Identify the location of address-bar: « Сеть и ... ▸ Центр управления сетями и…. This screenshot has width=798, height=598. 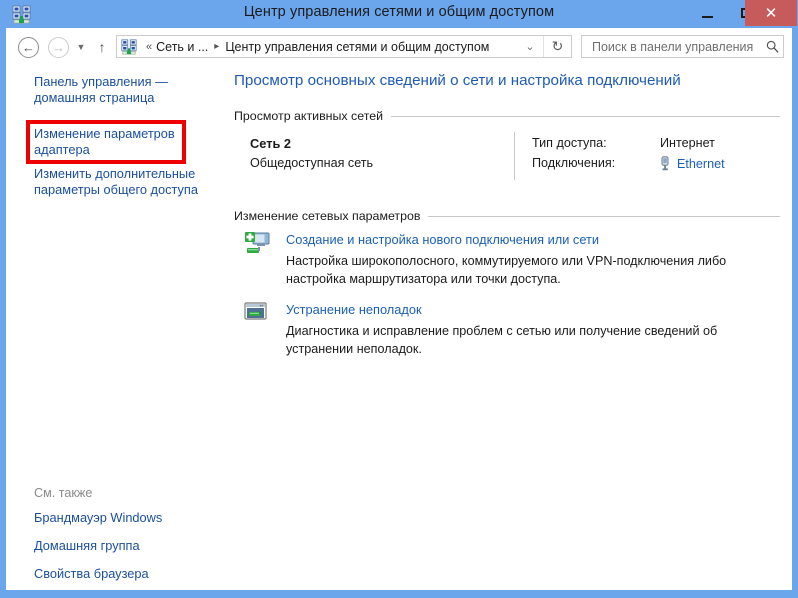
(344, 46).